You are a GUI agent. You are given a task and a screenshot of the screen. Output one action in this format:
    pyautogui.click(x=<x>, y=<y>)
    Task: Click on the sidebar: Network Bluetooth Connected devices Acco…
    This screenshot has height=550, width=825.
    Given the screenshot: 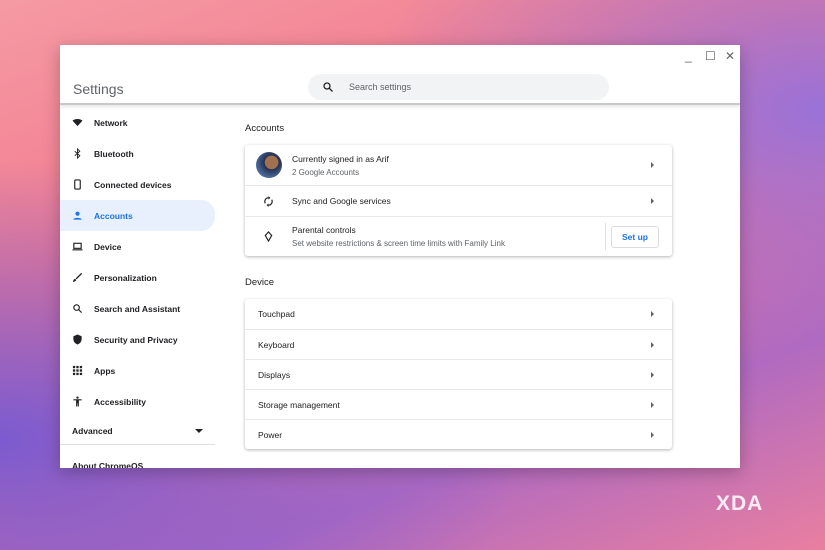 What is the action you would take?
    pyautogui.click(x=140, y=287)
    